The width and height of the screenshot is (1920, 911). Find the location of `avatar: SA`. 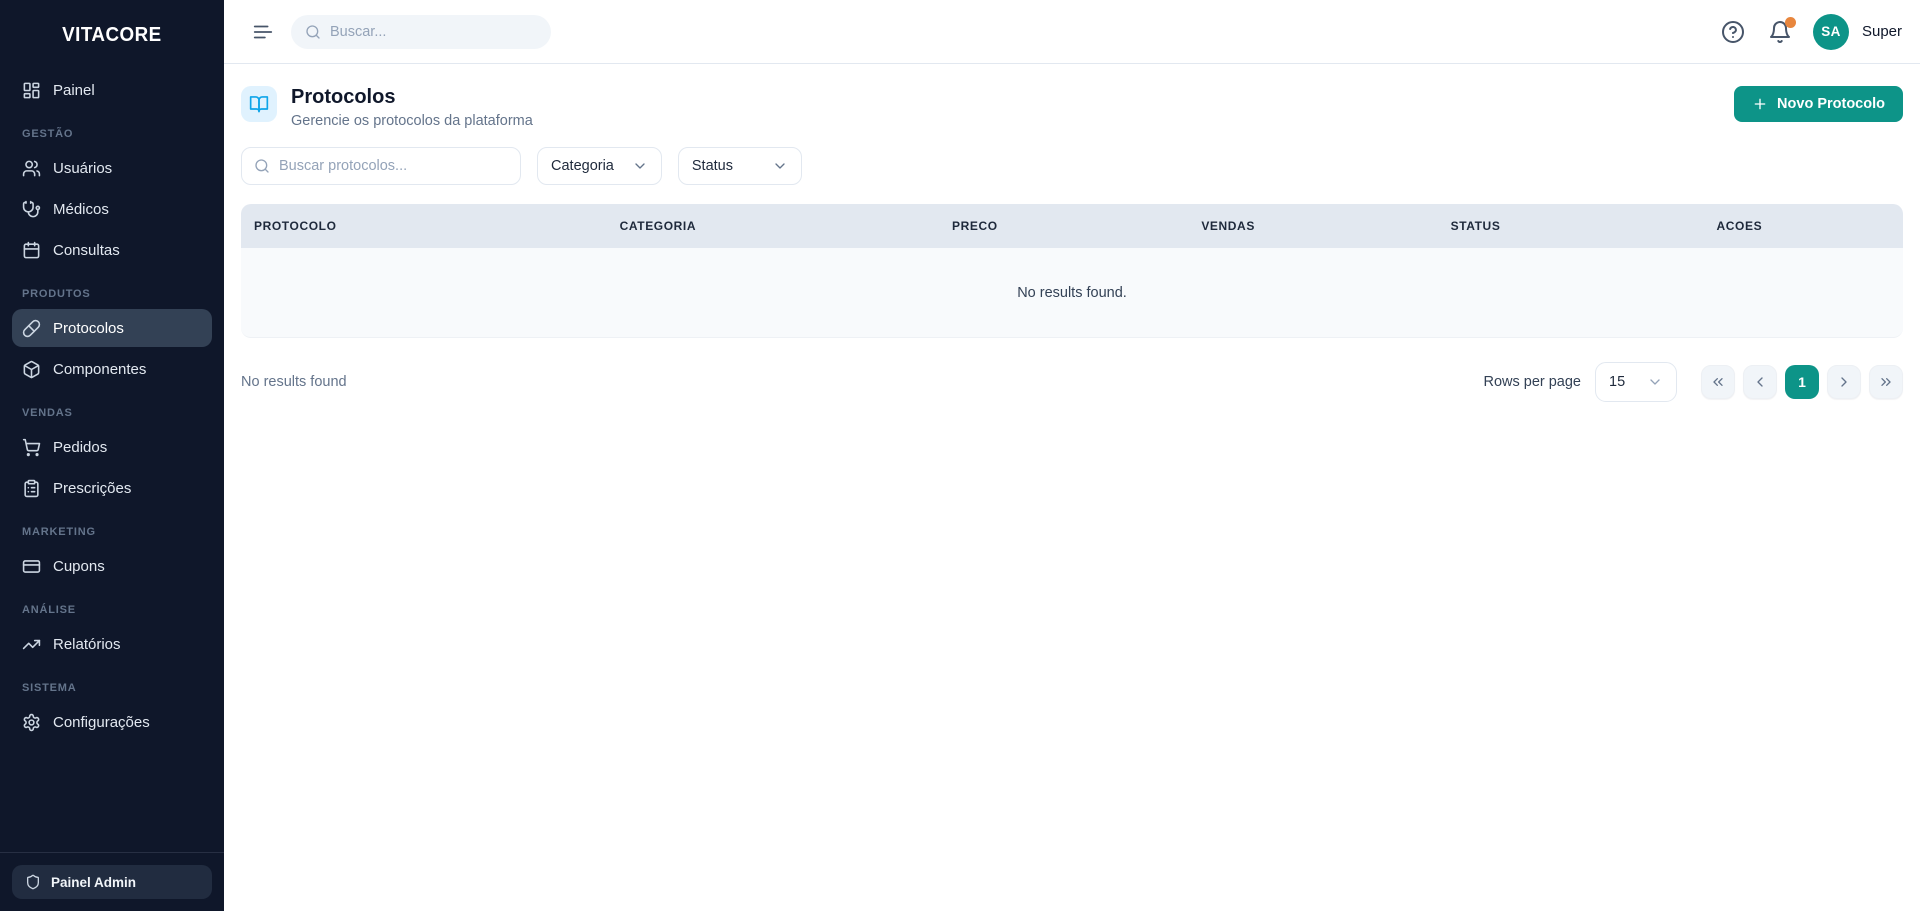

avatar: SA is located at coordinates (1830, 31).